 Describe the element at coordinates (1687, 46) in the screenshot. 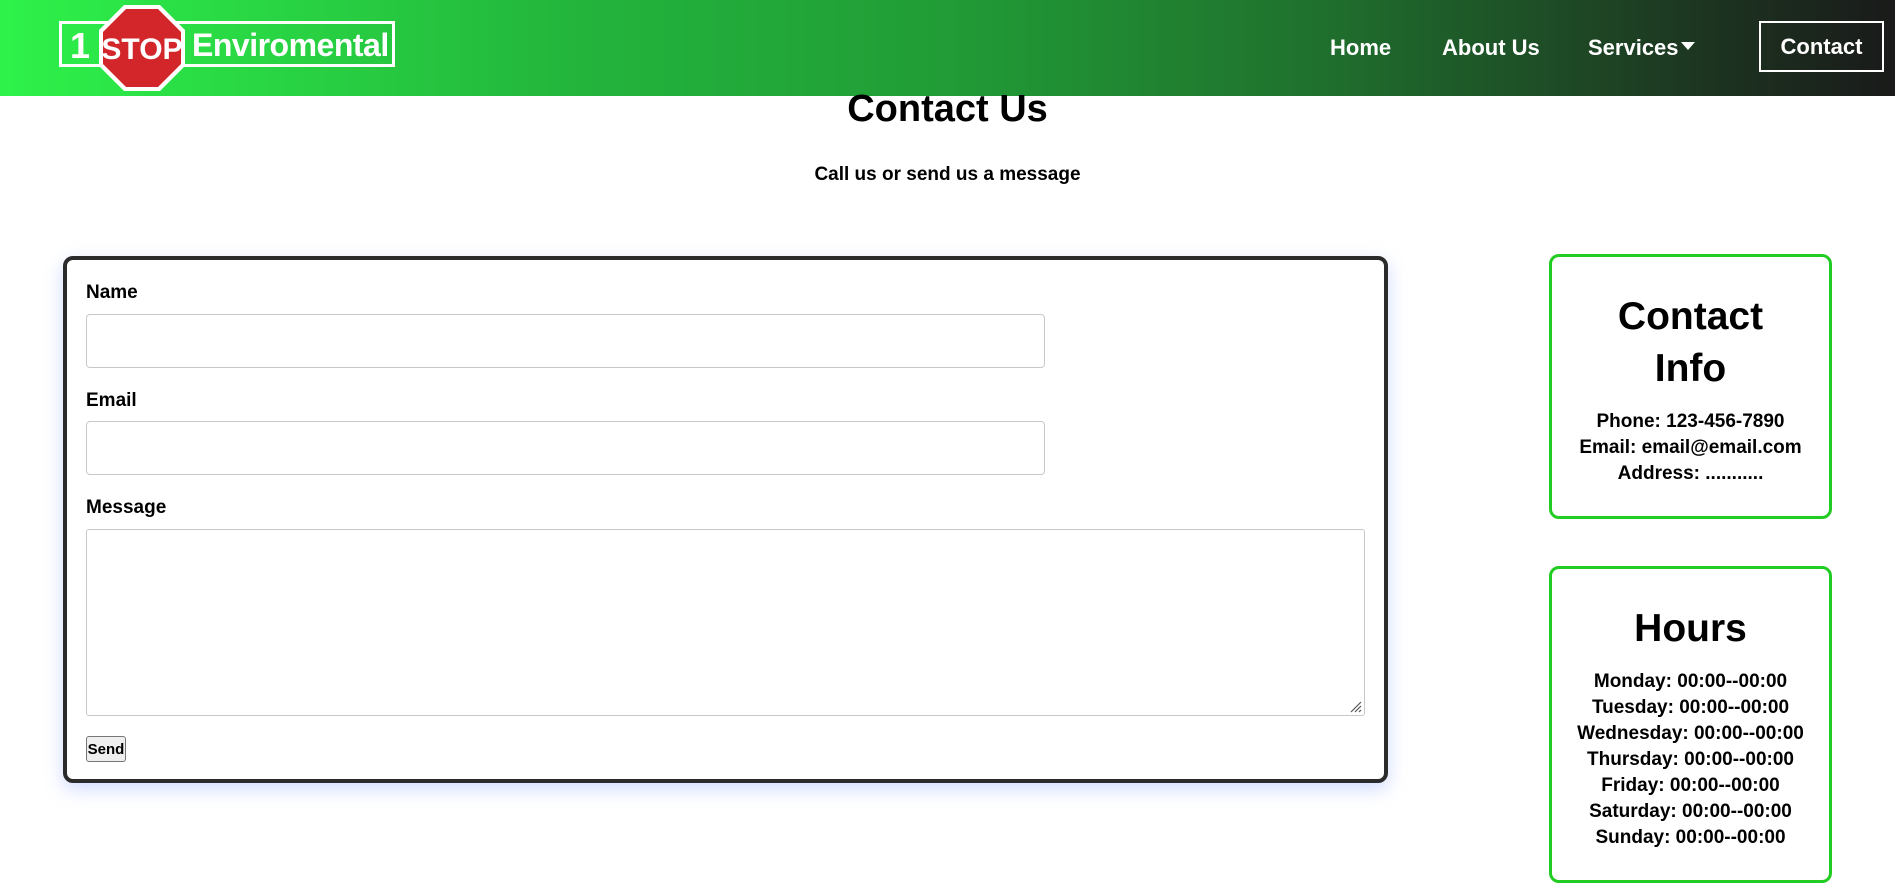

I see `caret-down-icon` at that location.